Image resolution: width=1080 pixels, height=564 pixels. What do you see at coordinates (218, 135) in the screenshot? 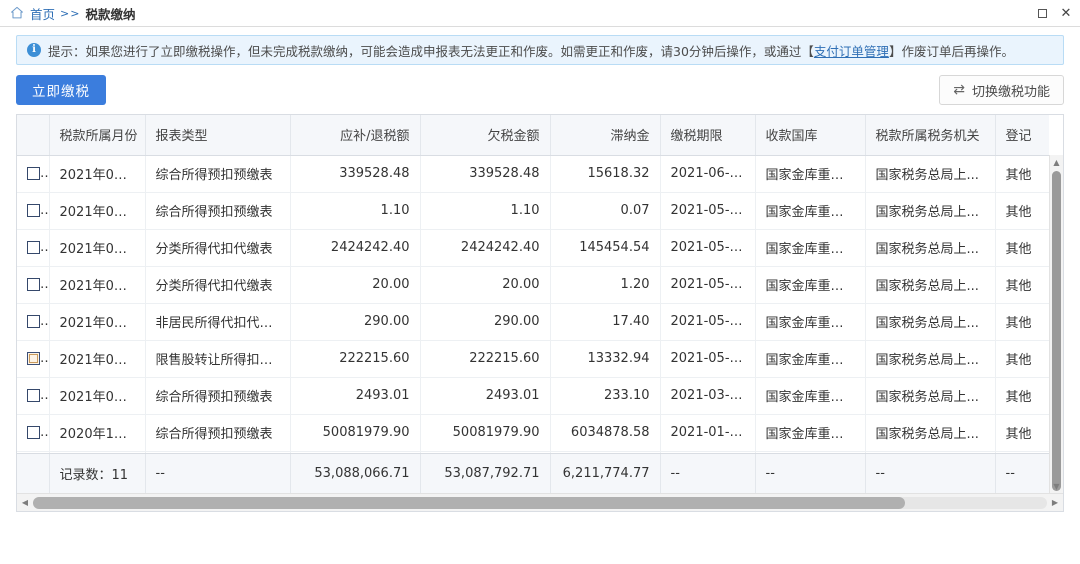
I see `column-header-form_type: 报表类型` at bounding box center [218, 135].